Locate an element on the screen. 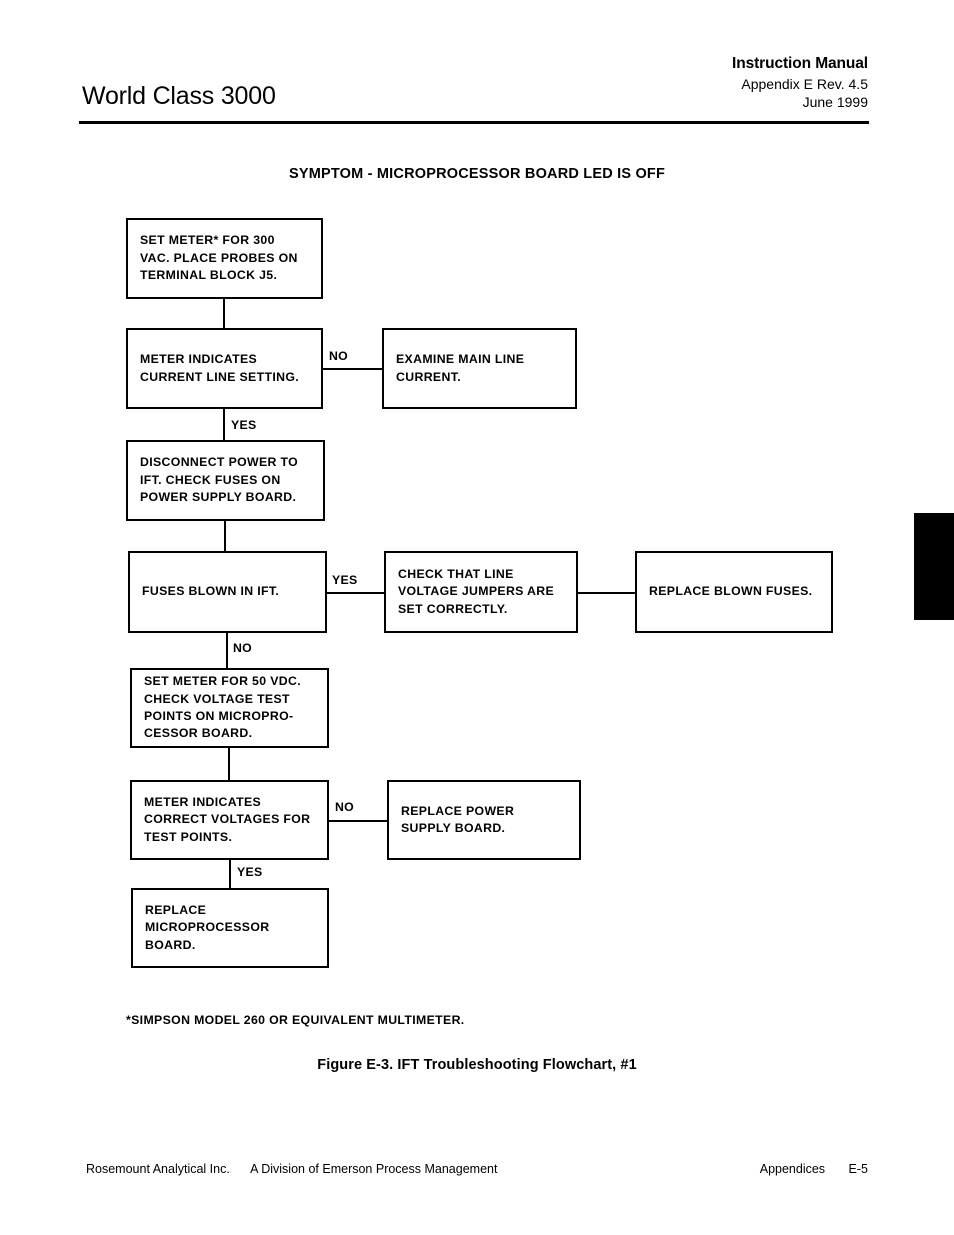 This screenshot has width=954, height=1235. flowchart-node-replace-blown-fuses: REPLACE BLOWN FUSES. is located at coordinates (734, 592).